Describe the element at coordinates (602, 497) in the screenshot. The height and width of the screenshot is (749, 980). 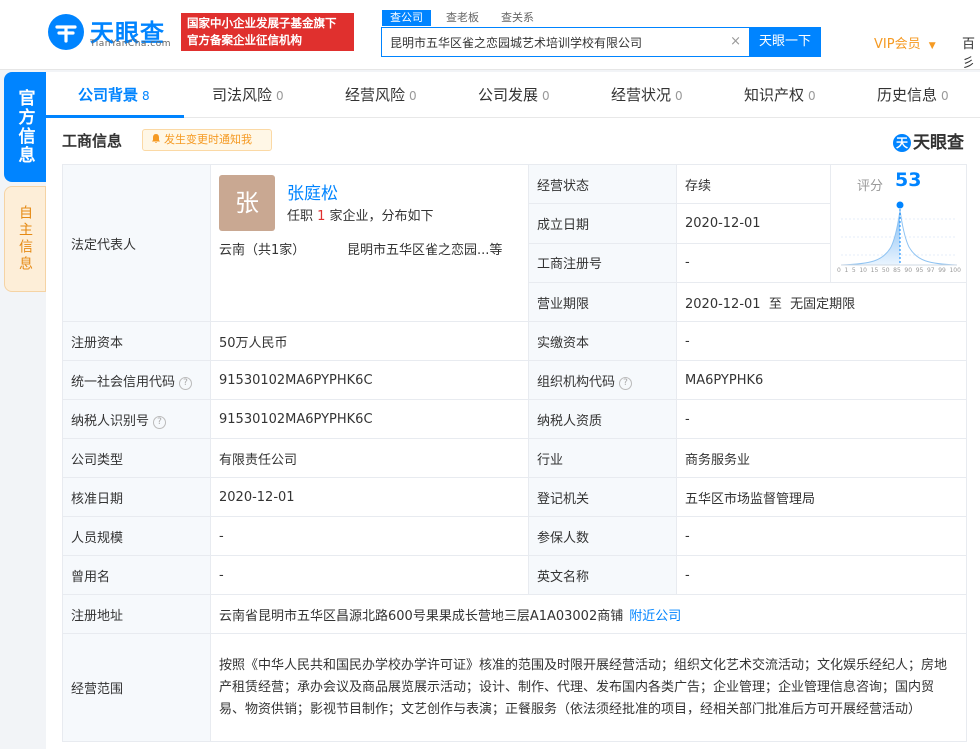
I see `label-registration-authority: 登记机关` at that location.